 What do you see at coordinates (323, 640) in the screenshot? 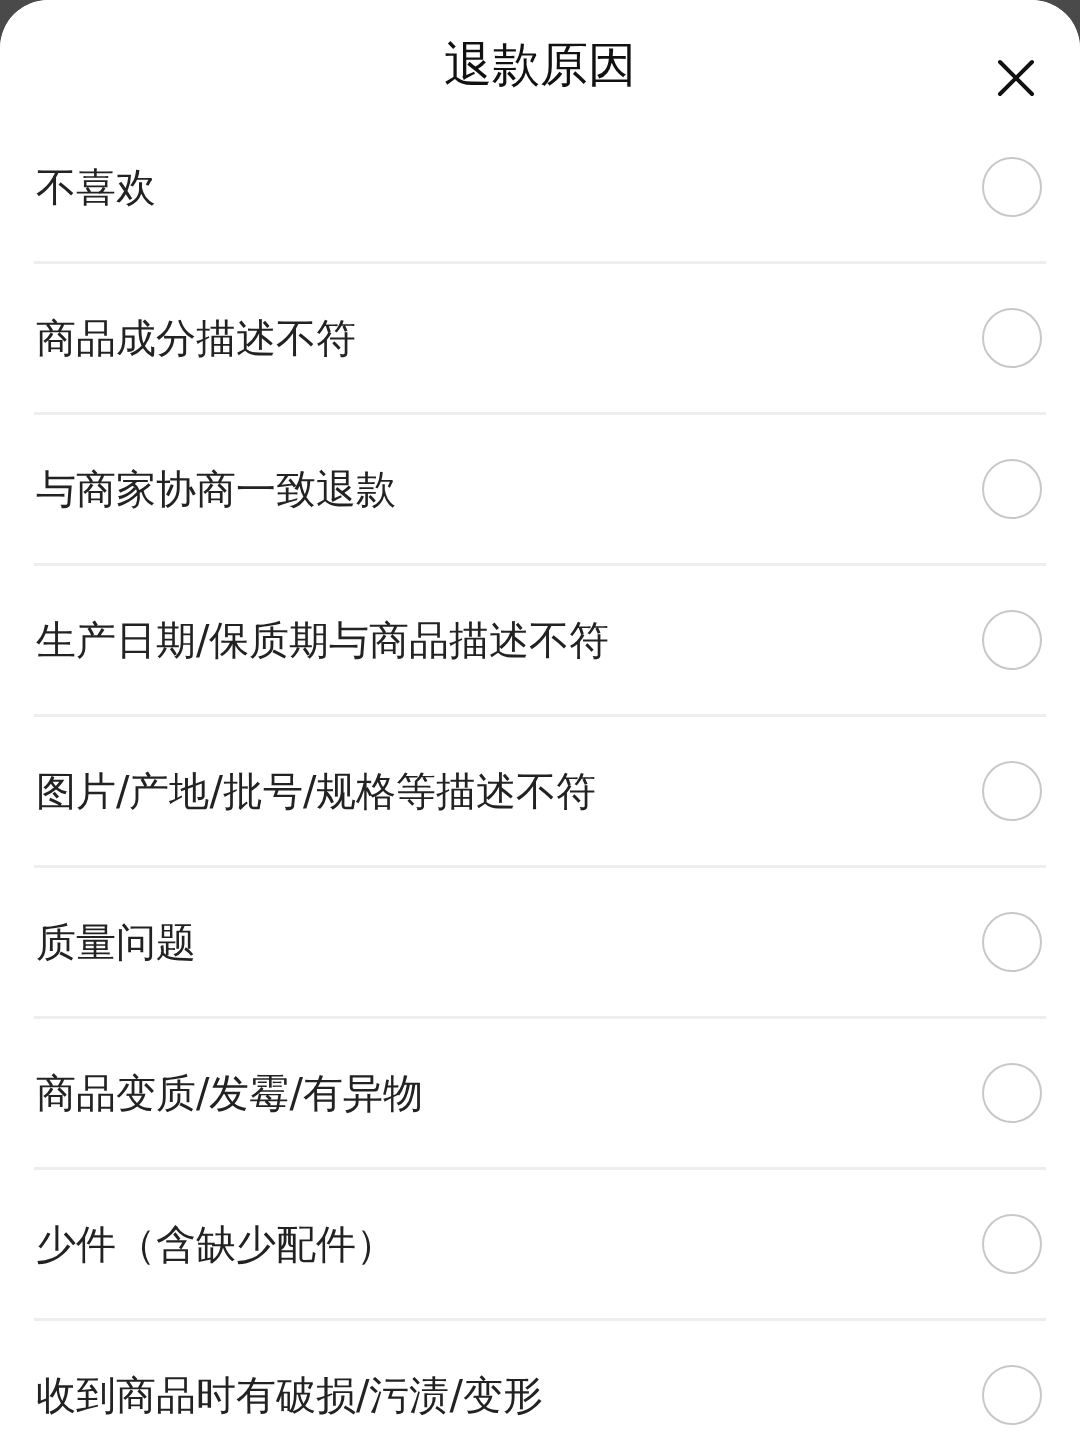
I see `reason-label: 生产日期/保质期与商品描述不符` at bounding box center [323, 640].